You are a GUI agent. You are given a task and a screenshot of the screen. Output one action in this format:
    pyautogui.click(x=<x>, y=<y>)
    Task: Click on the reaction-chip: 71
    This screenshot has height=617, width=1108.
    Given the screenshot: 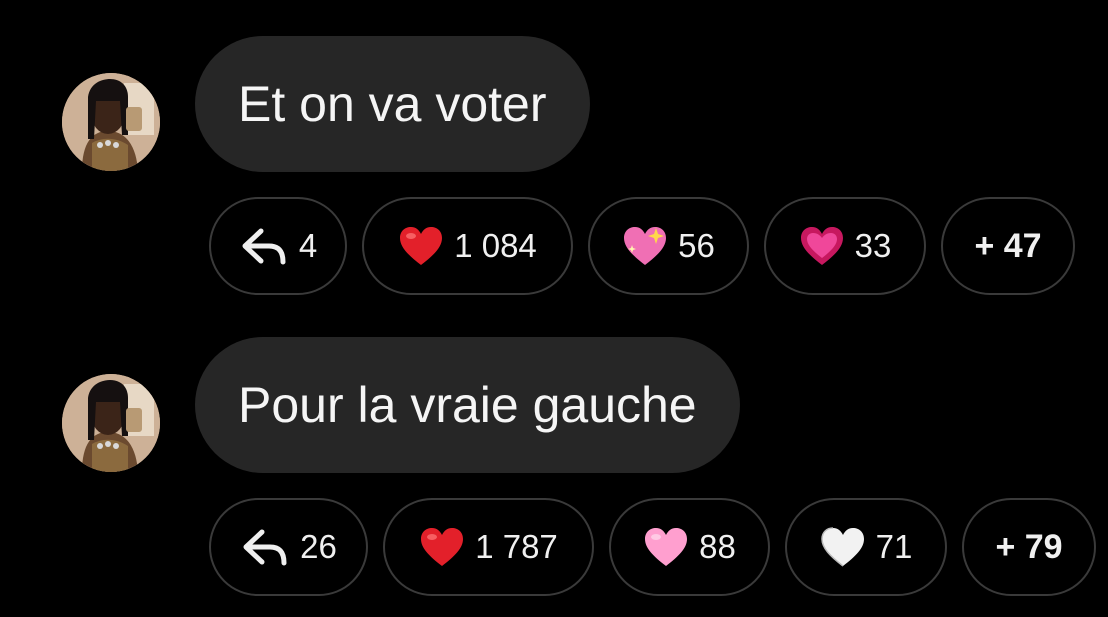 What is the action you would take?
    pyautogui.click(x=866, y=547)
    